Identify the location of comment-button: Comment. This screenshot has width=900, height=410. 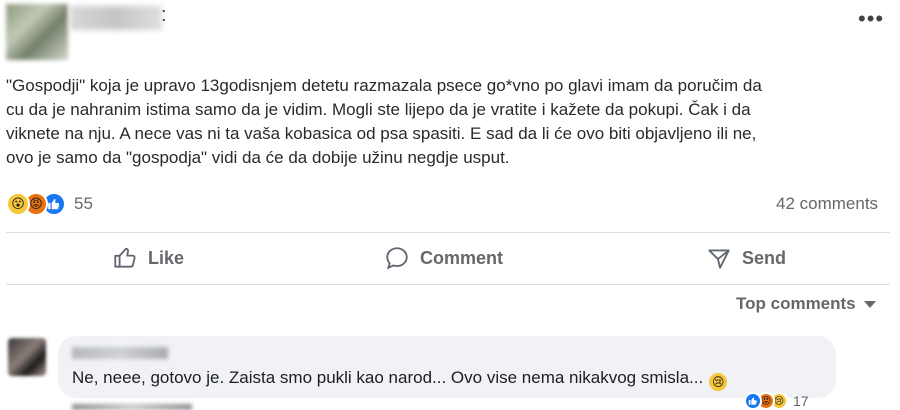
(443, 258).